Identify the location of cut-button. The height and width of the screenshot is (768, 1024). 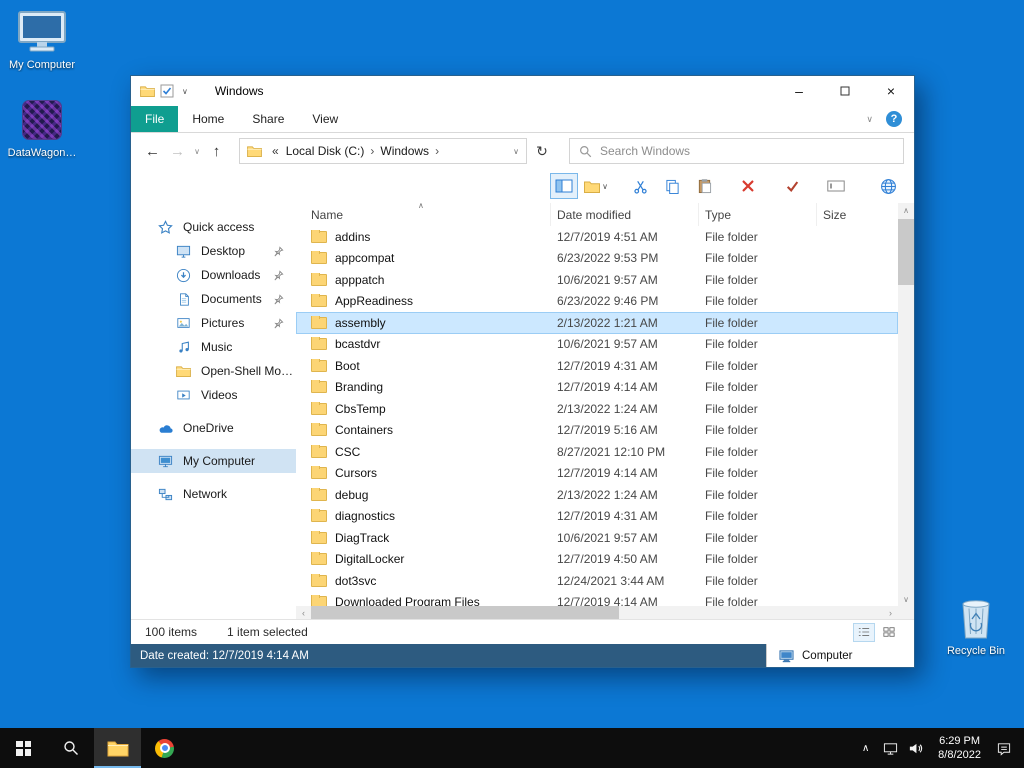
(640, 186).